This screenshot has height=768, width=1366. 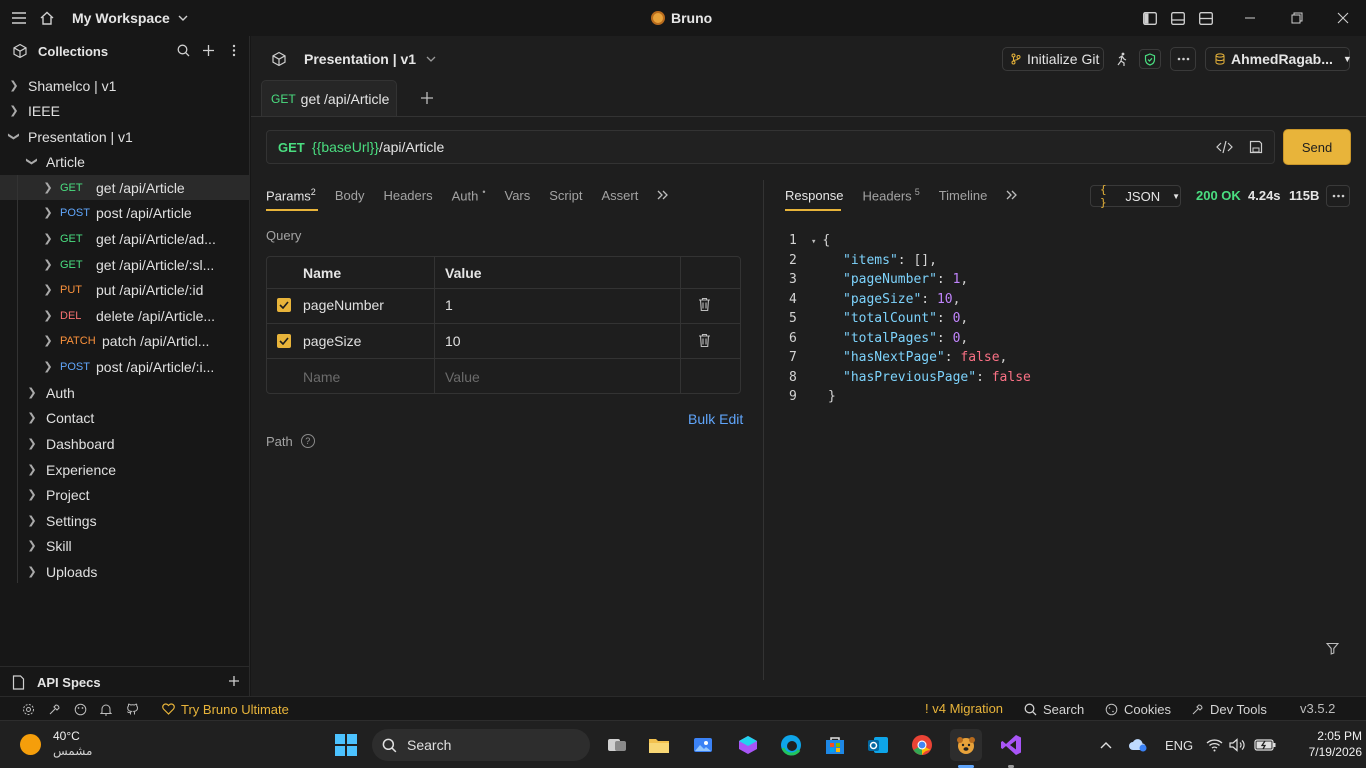 I want to click on palette-icon, so click(x=80, y=709).